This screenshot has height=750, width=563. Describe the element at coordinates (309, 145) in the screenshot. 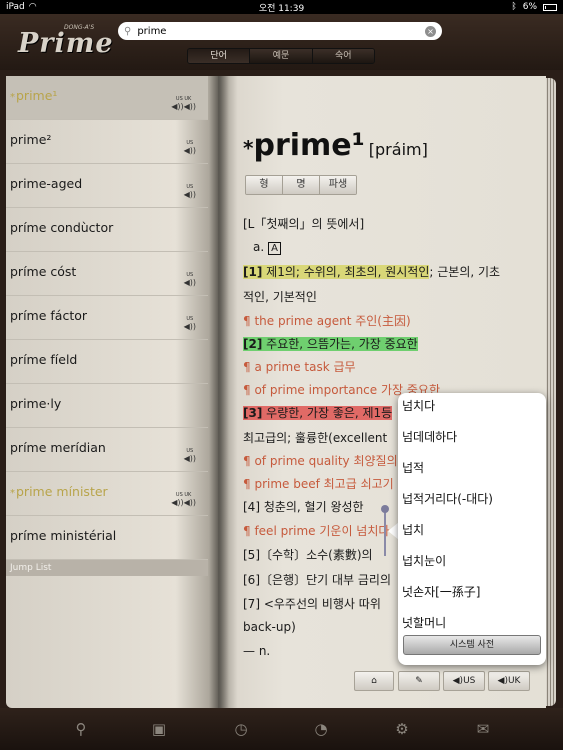

I see `headword-text: prime¹` at that location.